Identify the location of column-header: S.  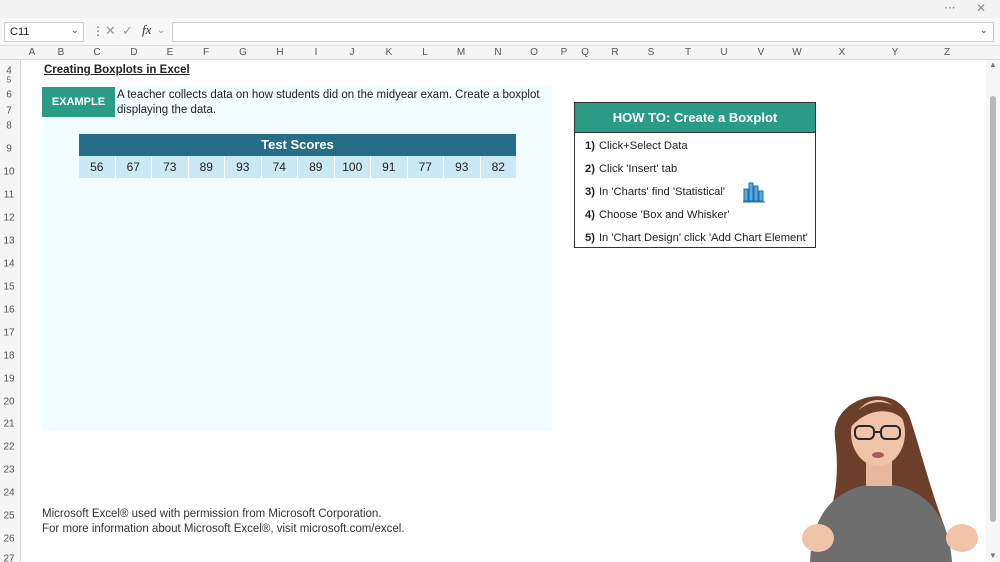
(651, 52).